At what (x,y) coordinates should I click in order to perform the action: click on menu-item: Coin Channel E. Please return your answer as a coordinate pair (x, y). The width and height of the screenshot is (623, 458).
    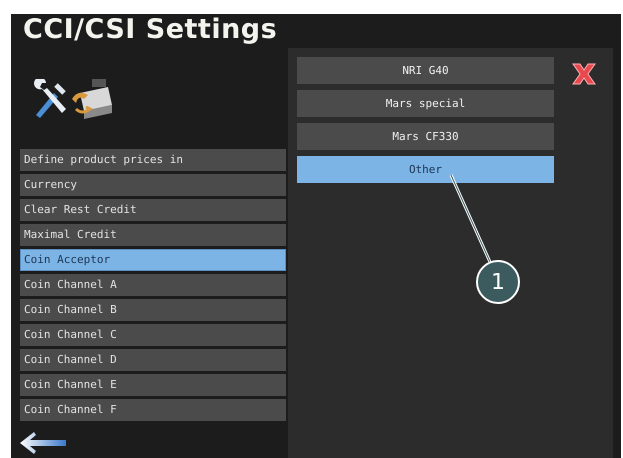
    Looking at the image, I should click on (153, 385).